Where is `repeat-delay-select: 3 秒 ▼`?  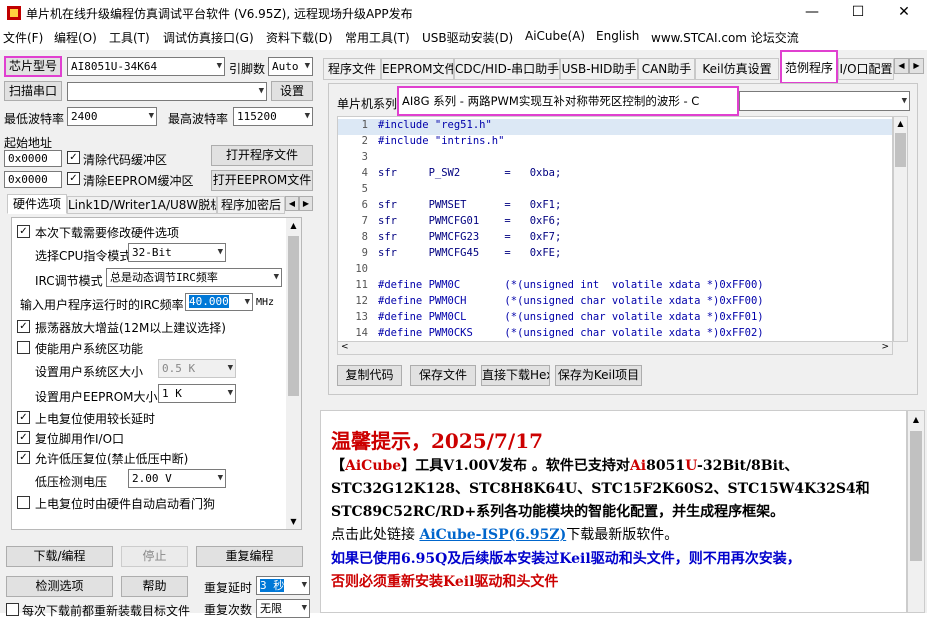 repeat-delay-select: 3 秒 ▼ is located at coordinates (283, 585).